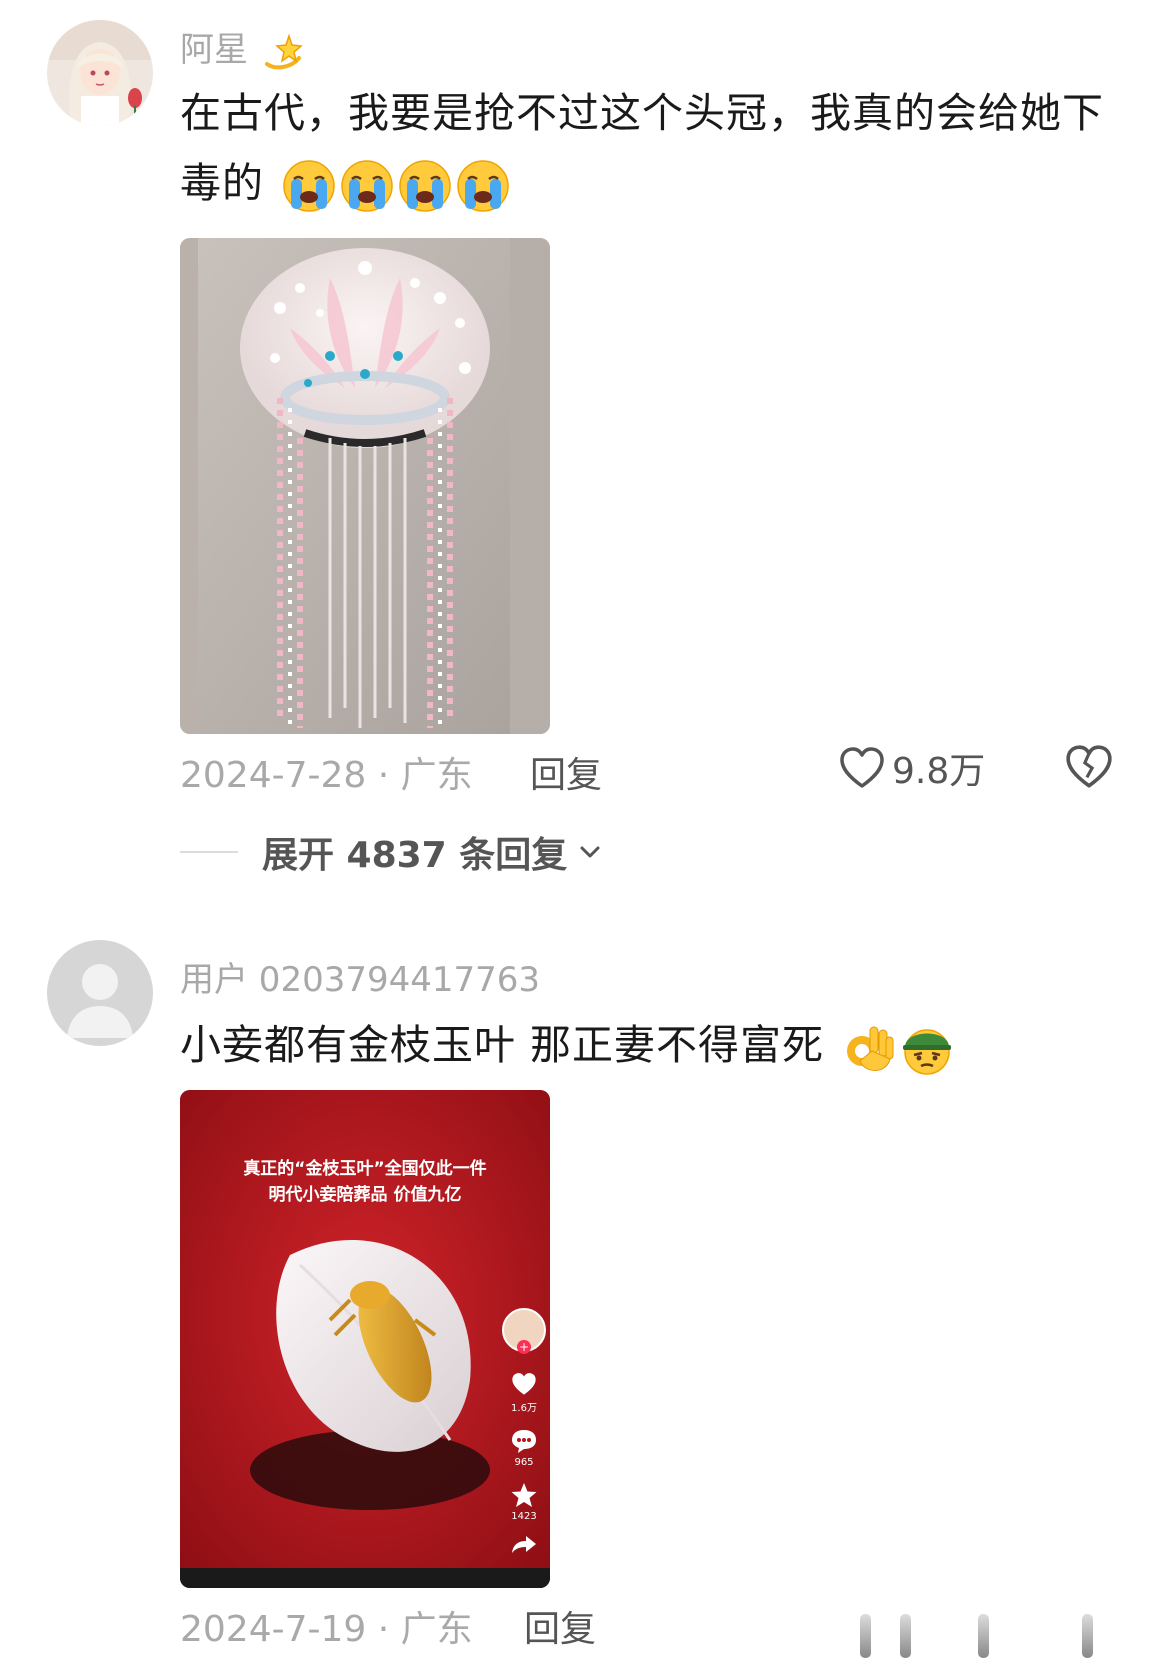  What do you see at coordinates (365, 1169) in the screenshot?
I see `photo-caption-line: 真正的“金枝玉叶”全国仅此一件` at bounding box center [365, 1169].